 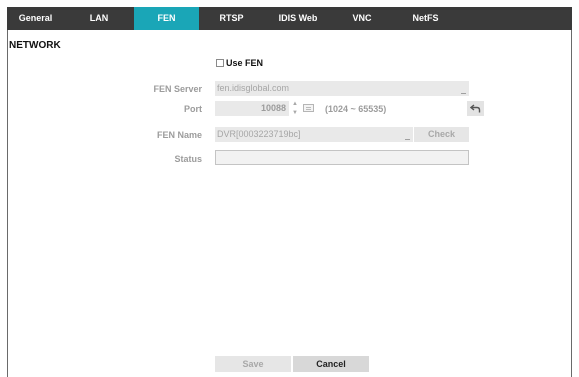 What do you see at coordinates (188, 159) in the screenshot?
I see `status-label: Status` at bounding box center [188, 159].